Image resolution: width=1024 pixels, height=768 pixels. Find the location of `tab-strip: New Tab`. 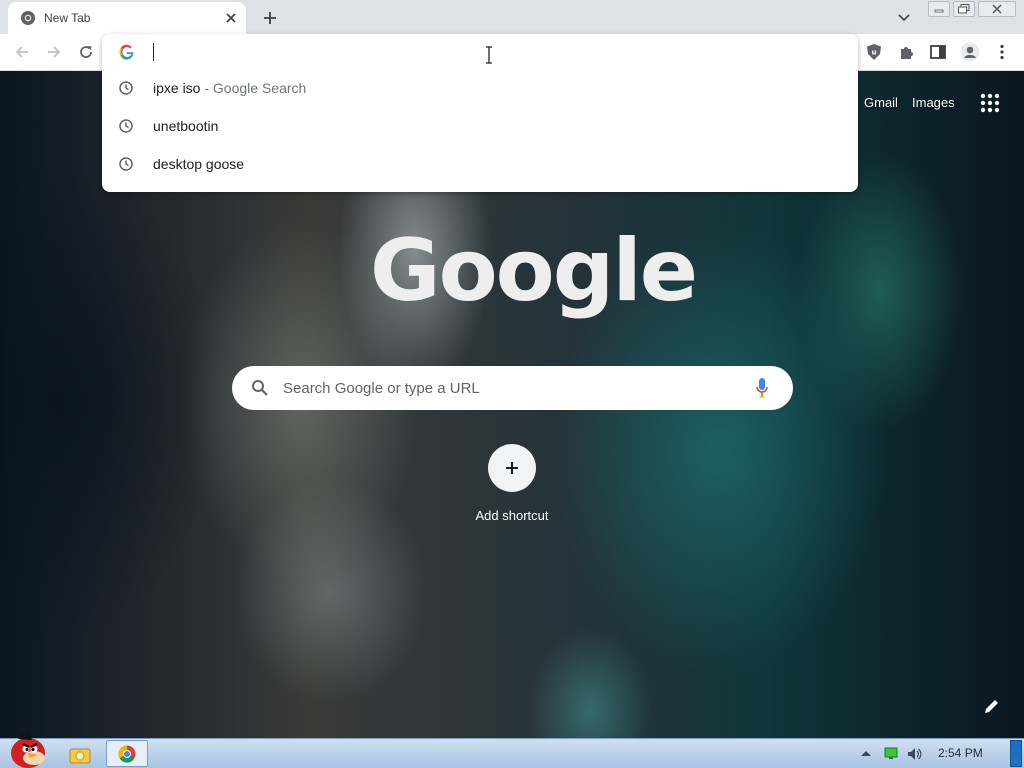

tab-strip: New Tab is located at coordinates (512, 17).